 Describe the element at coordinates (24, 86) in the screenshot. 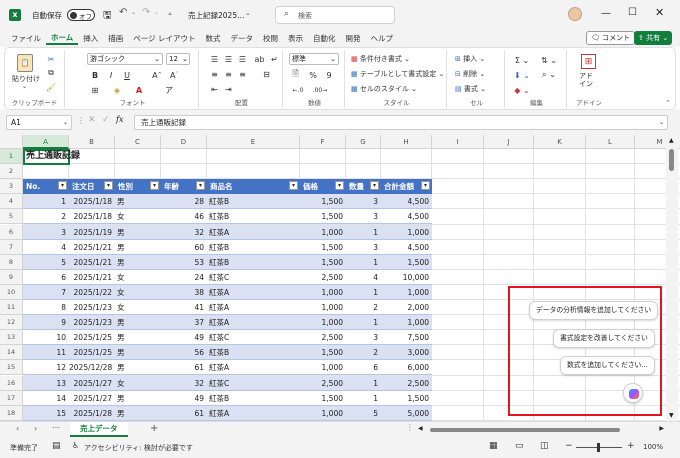

I see `paste-dropdown-icon: ⌄` at that location.